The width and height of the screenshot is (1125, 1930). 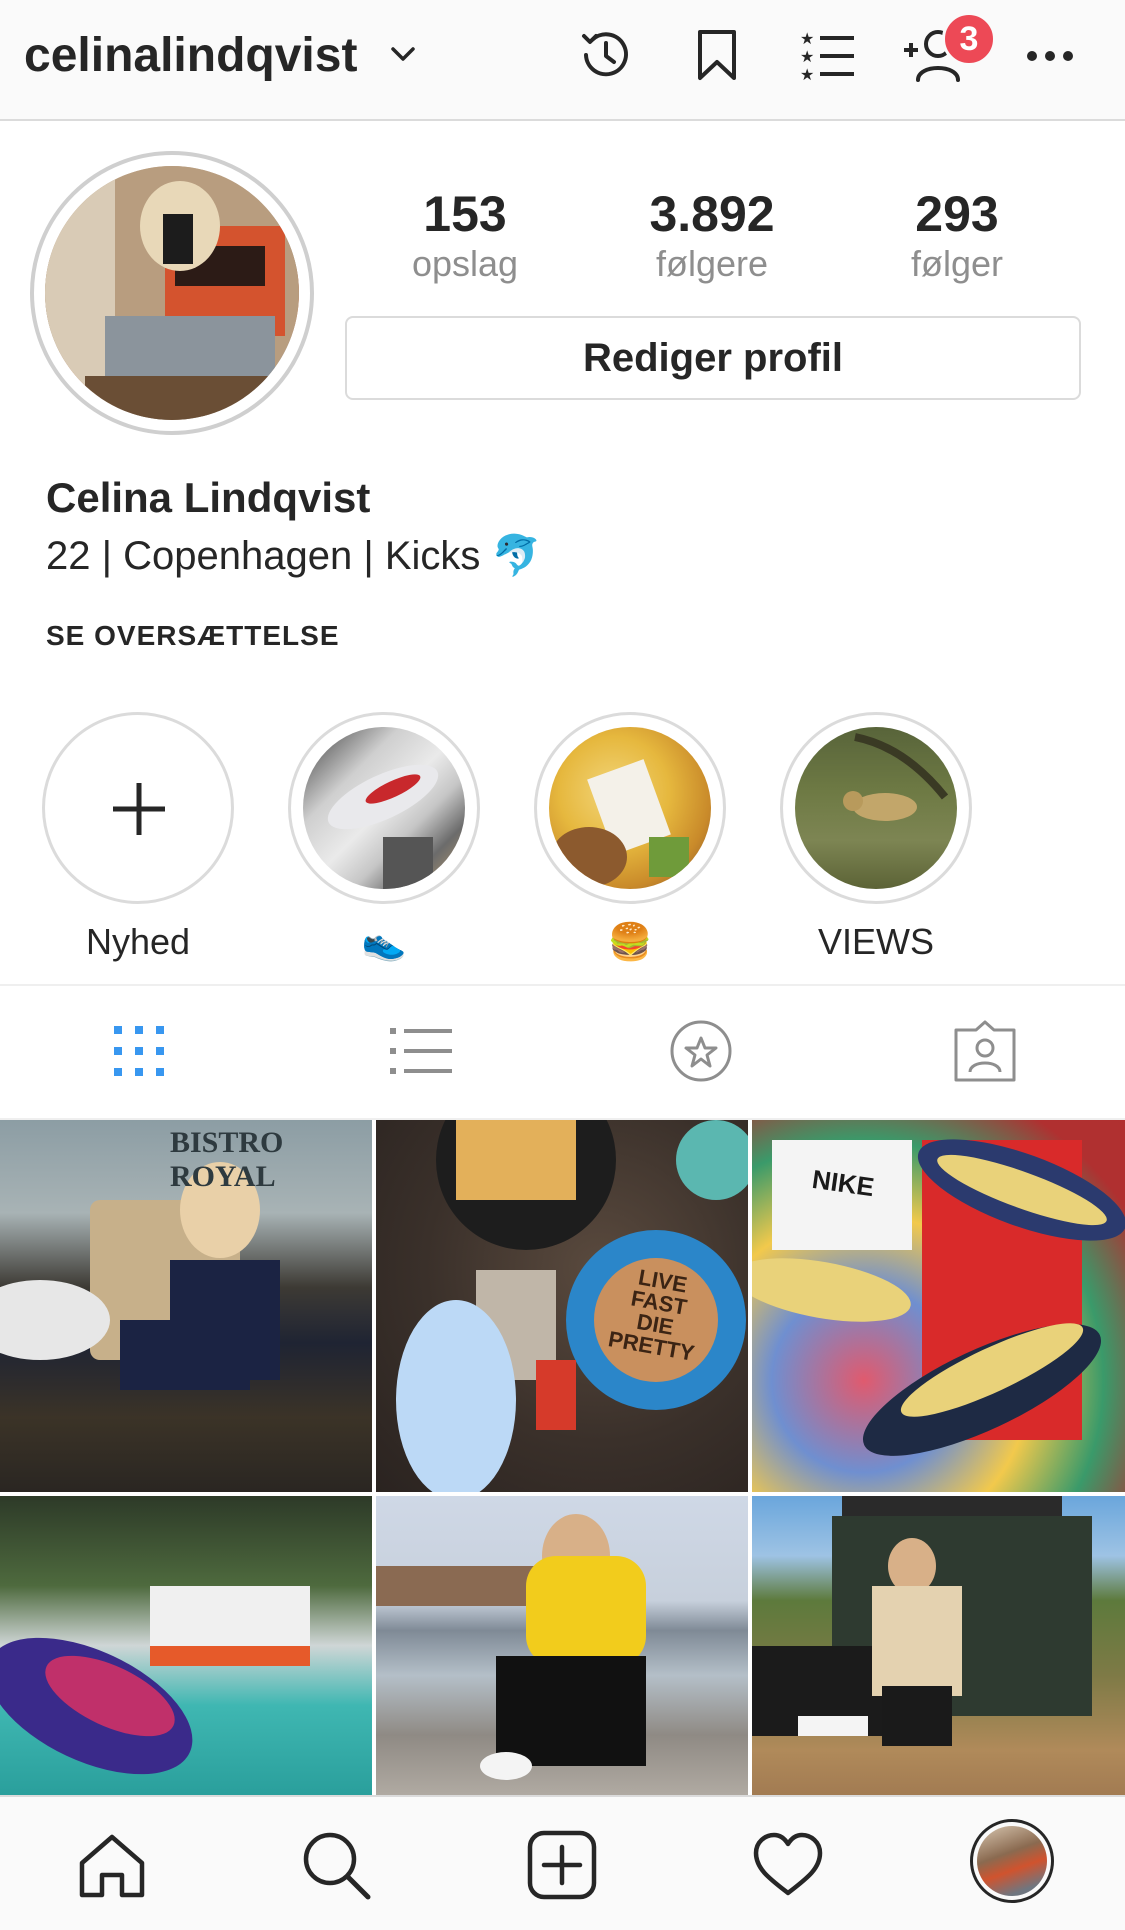 I want to click on see-translation-link: SE OVERSÆTTELSE, so click(x=193, y=636).